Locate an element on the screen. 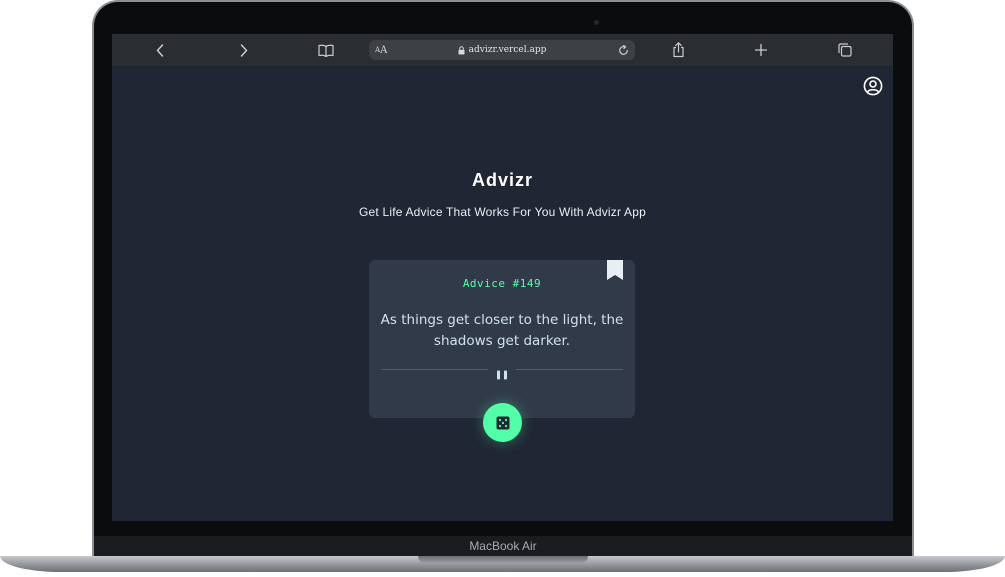 Image resolution: width=1005 pixels, height=577 pixels. pause-icon is located at coordinates (502, 372).